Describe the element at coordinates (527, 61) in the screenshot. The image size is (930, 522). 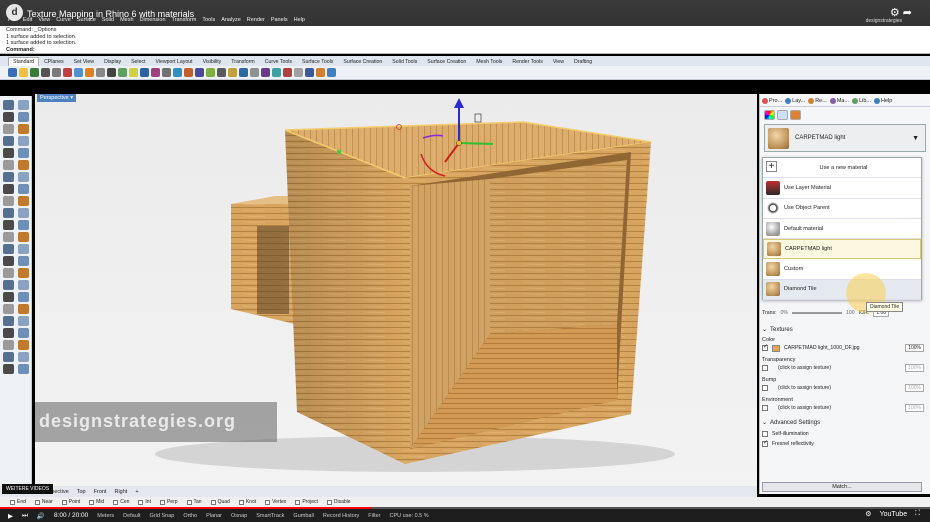
I see `tab-render-tools: Render Tools` at that location.